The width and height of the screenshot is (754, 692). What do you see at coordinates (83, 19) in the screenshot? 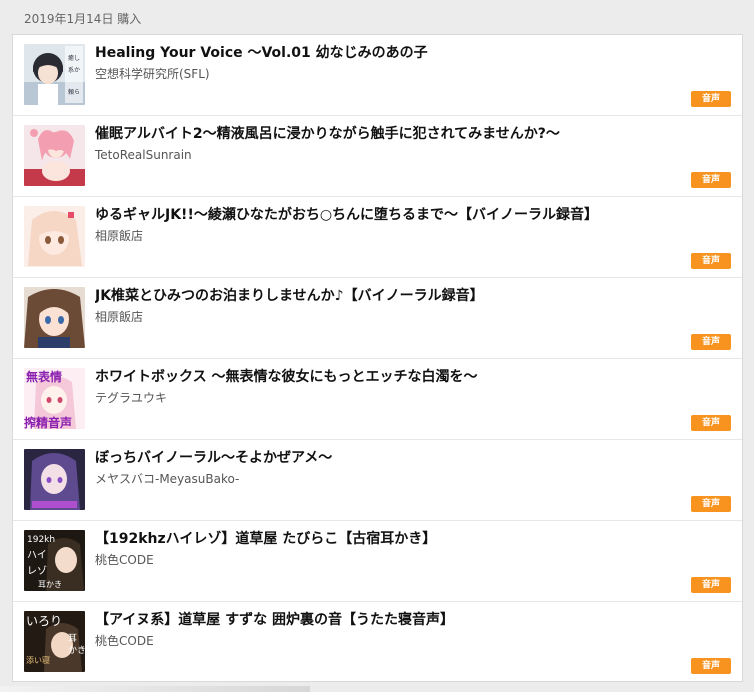
I see `purchase-date-header: 2019年1月14日 購入` at bounding box center [83, 19].